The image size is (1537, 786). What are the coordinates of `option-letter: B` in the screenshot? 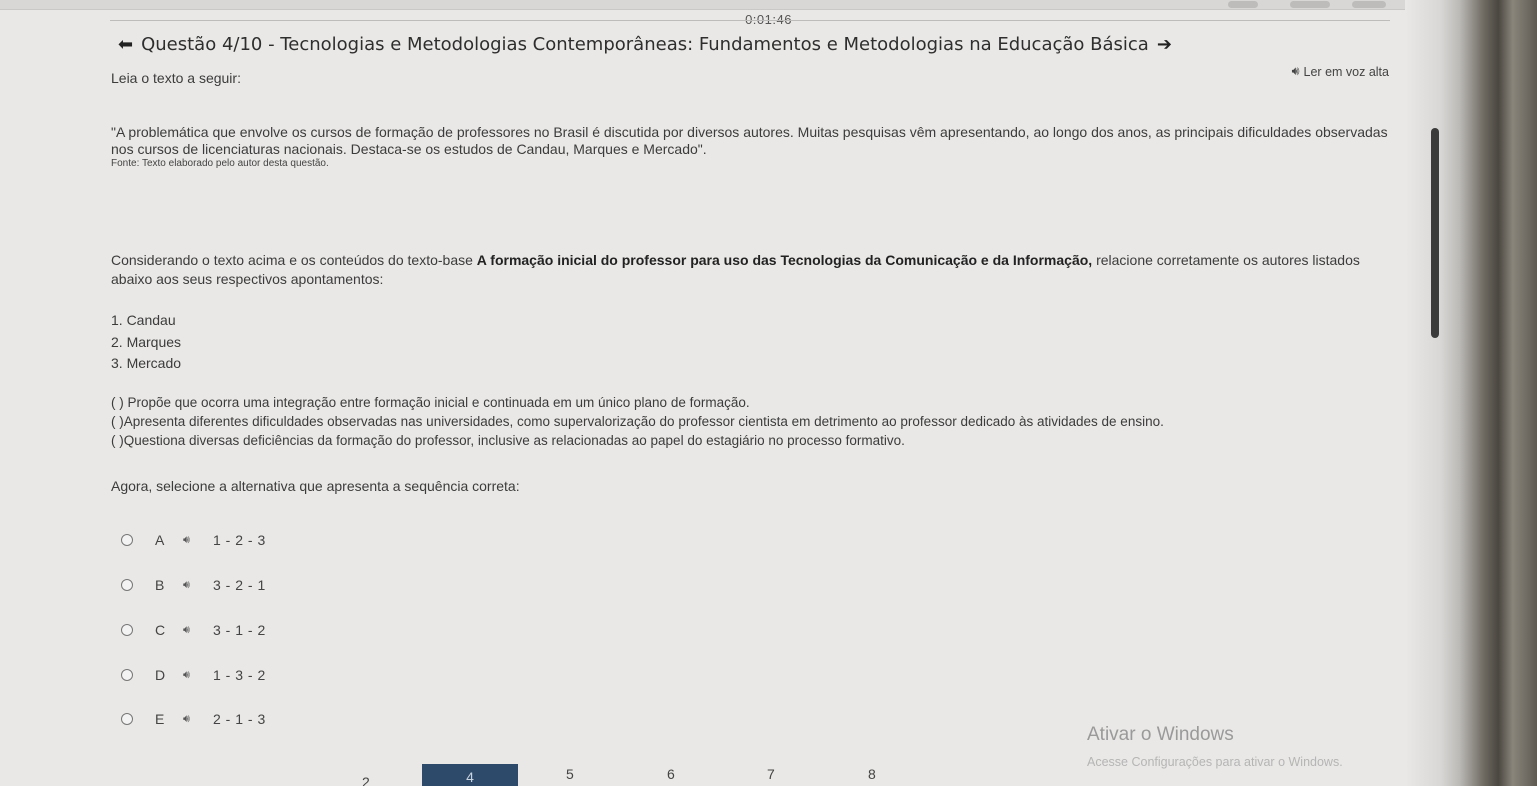 It's located at (160, 585).